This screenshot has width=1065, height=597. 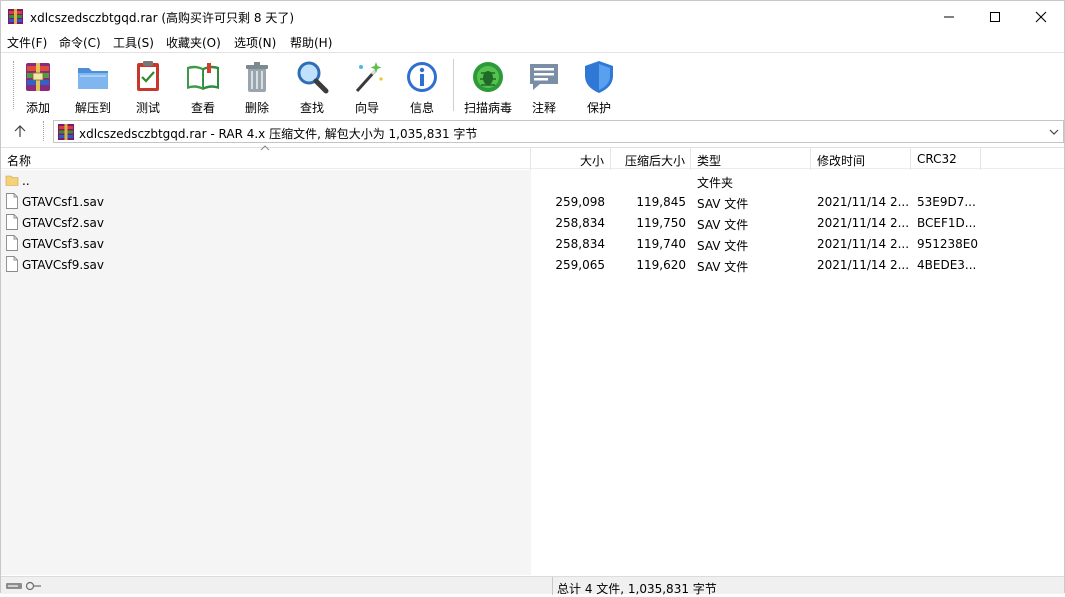 I want to click on wizard-button: 向导, so click(x=367, y=86).